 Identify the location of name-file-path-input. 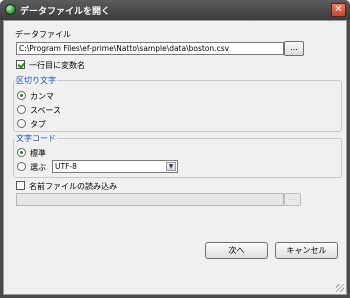
(150, 199).